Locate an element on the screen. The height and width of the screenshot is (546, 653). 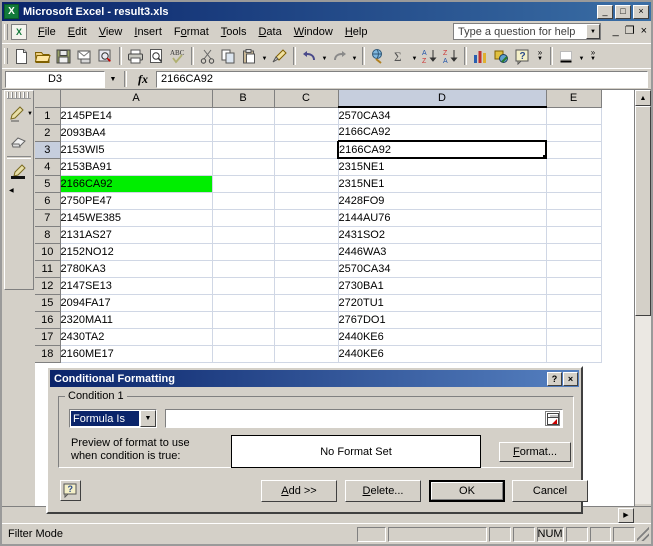
ask-a-question-box: Type a question for help ▼ is located at coordinates (527, 31).